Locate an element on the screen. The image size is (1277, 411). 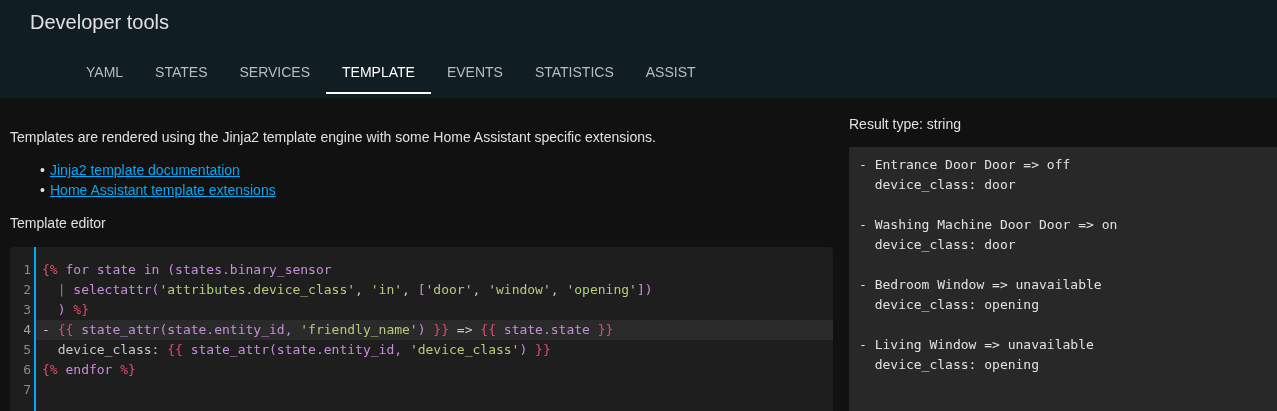
tab: EVENTS is located at coordinates (474, 75).